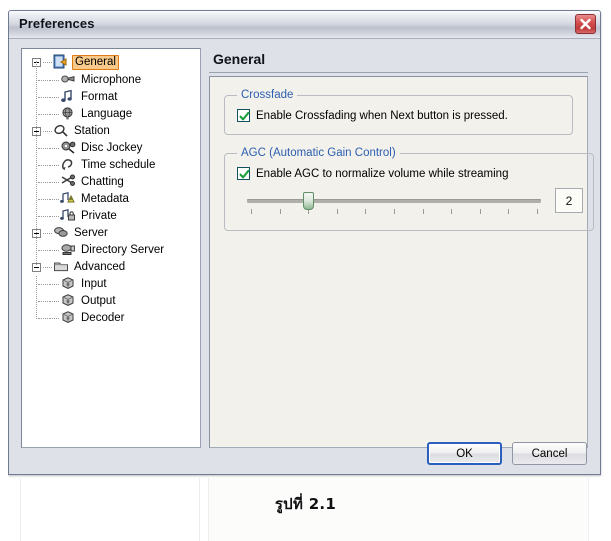 The width and height of the screenshot is (611, 541). I want to click on disc-jockey-icon, so click(68, 147).